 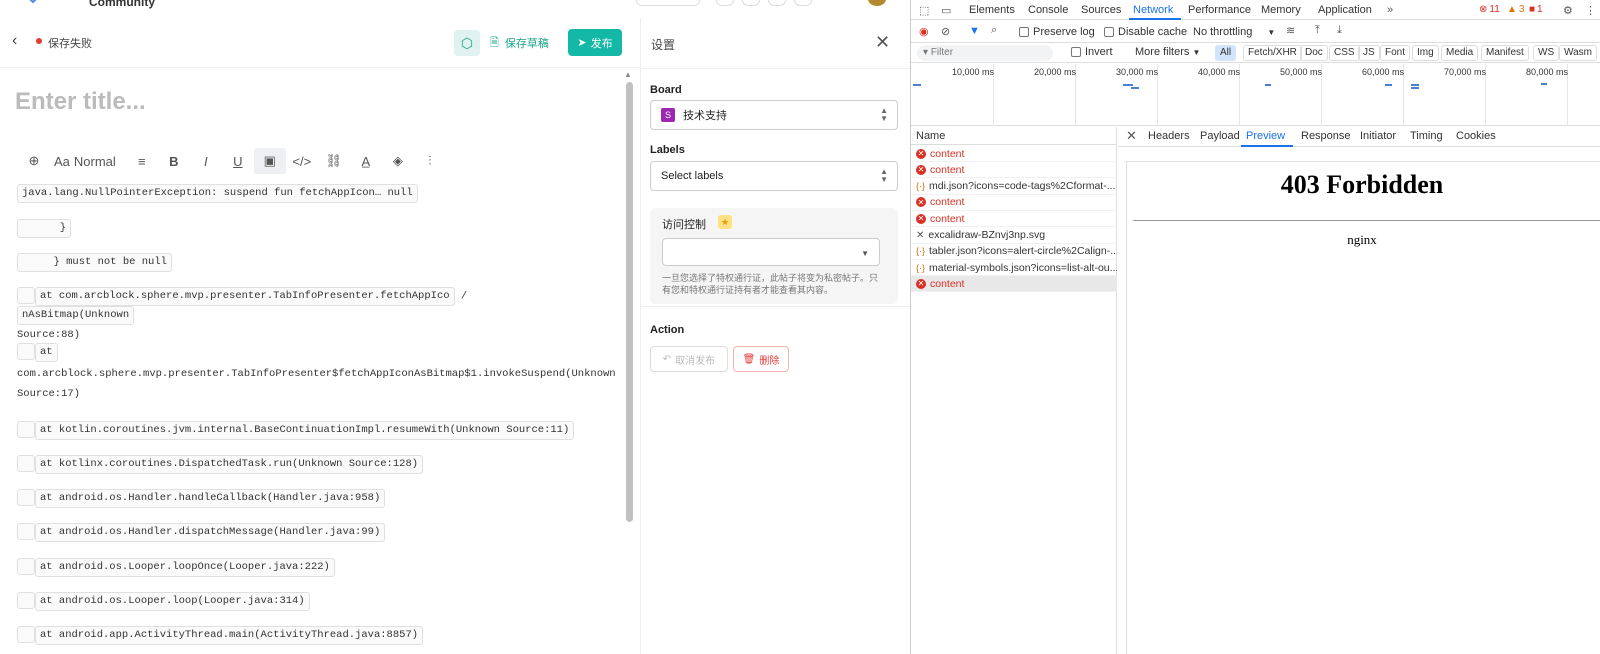 I want to click on kebab-menu-icon: ⋮, so click(x=1590, y=10).